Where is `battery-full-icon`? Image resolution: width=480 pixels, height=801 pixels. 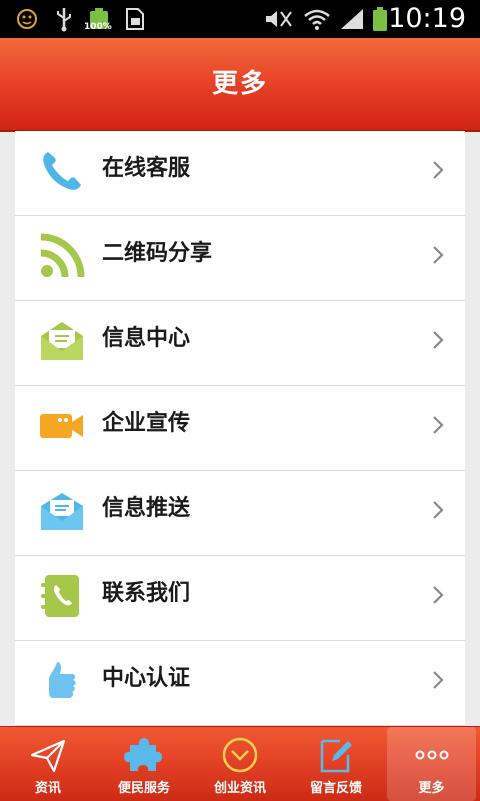 battery-full-icon is located at coordinates (380, 19).